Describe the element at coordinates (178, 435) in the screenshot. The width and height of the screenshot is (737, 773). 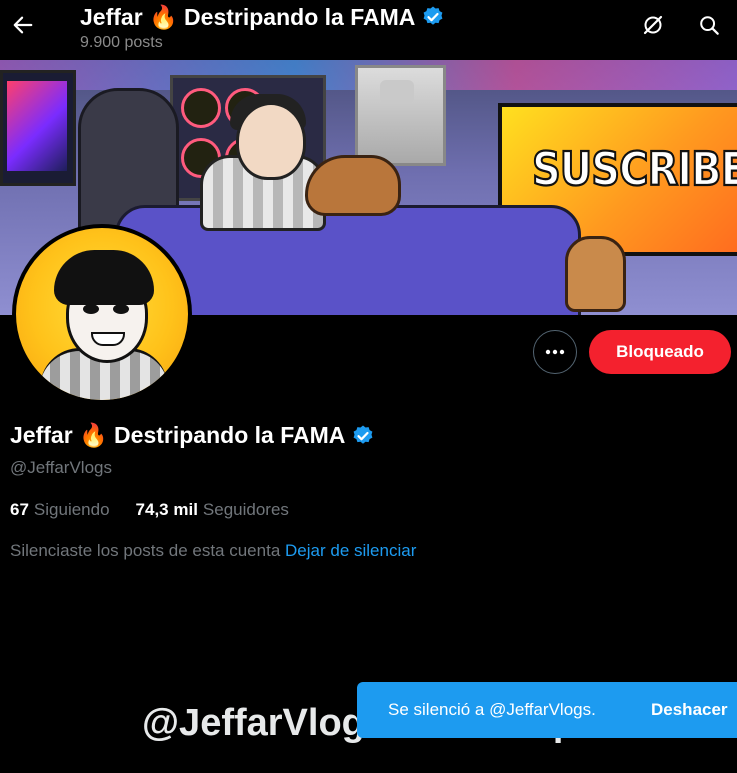
I see `profile-display-name: Jeffar 🔥 Destripando la FAMA` at that location.